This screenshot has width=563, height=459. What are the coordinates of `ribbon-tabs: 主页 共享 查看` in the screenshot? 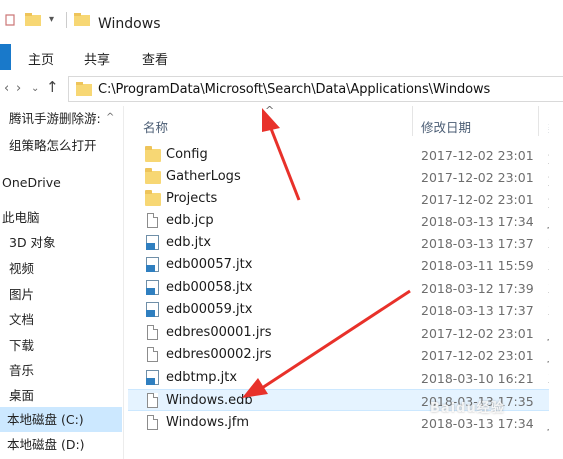 It's located at (281, 57).